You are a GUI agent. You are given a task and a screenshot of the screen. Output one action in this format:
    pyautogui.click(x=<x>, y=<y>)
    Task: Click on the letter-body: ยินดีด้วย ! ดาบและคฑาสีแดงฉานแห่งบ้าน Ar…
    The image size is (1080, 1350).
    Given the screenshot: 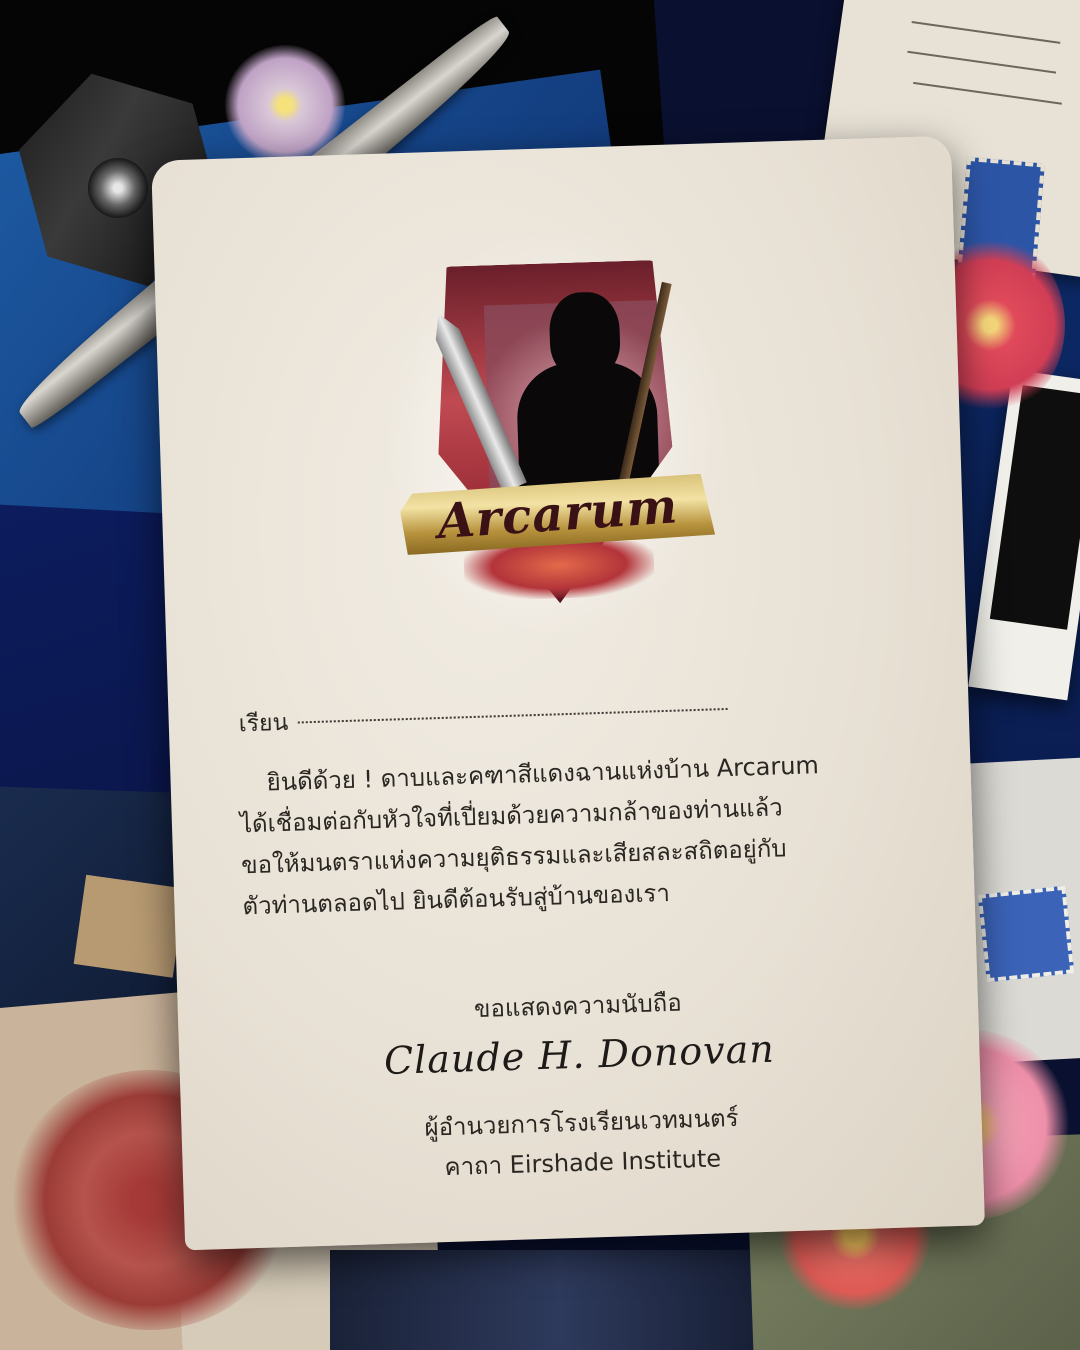 What is the action you would take?
    pyautogui.click(x=573, y=835)
    